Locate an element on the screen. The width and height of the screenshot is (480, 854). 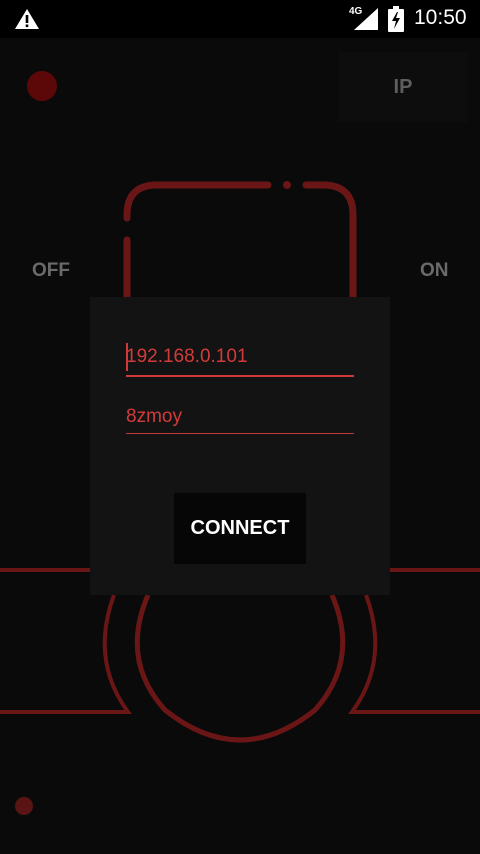
status-dot is located at coordinates (24, 806).